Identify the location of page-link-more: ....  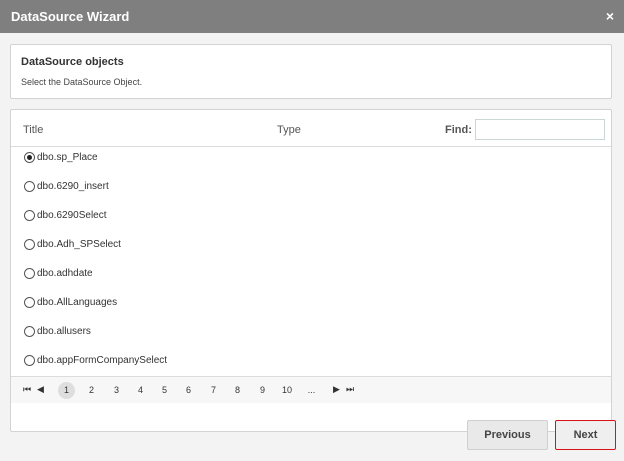
(311, 390).